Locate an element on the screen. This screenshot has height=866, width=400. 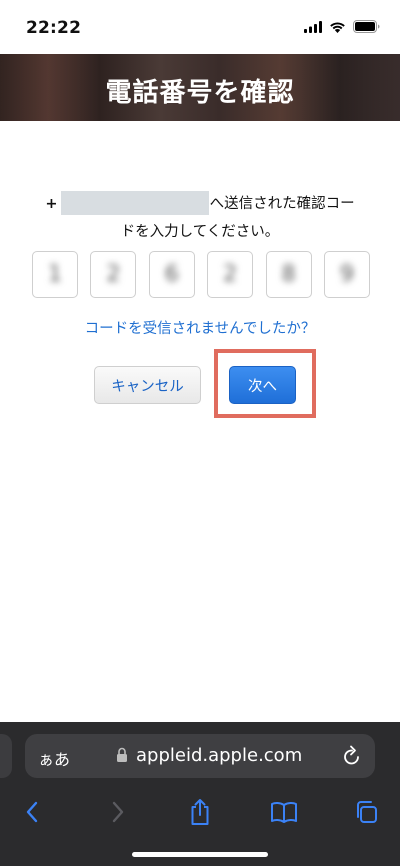
message-line1: へ送信された確認コー is located at coordinates (282, 204).